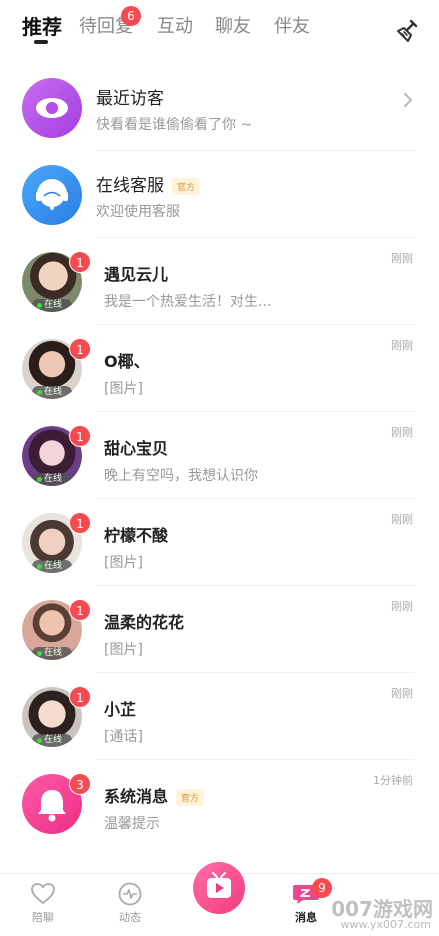  I want to click on tab-chat-friends: 聊友, so click(233, 25).